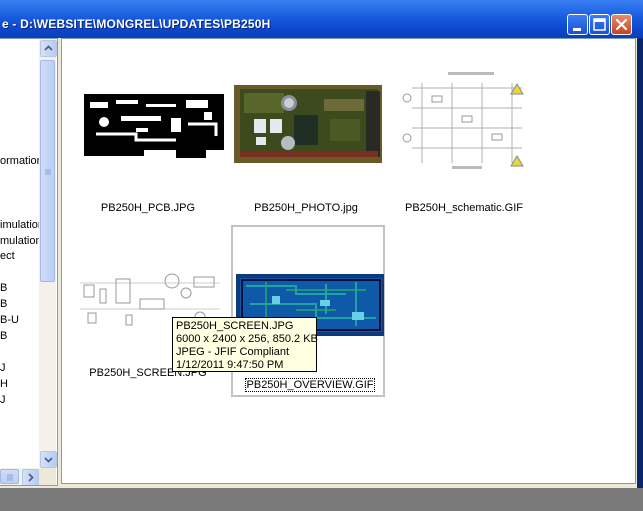 The height and width of the screenshot is (511, 643). I want to click on thumbnail-item: PB250H_PHOTO.jpg, so click(306, 148).